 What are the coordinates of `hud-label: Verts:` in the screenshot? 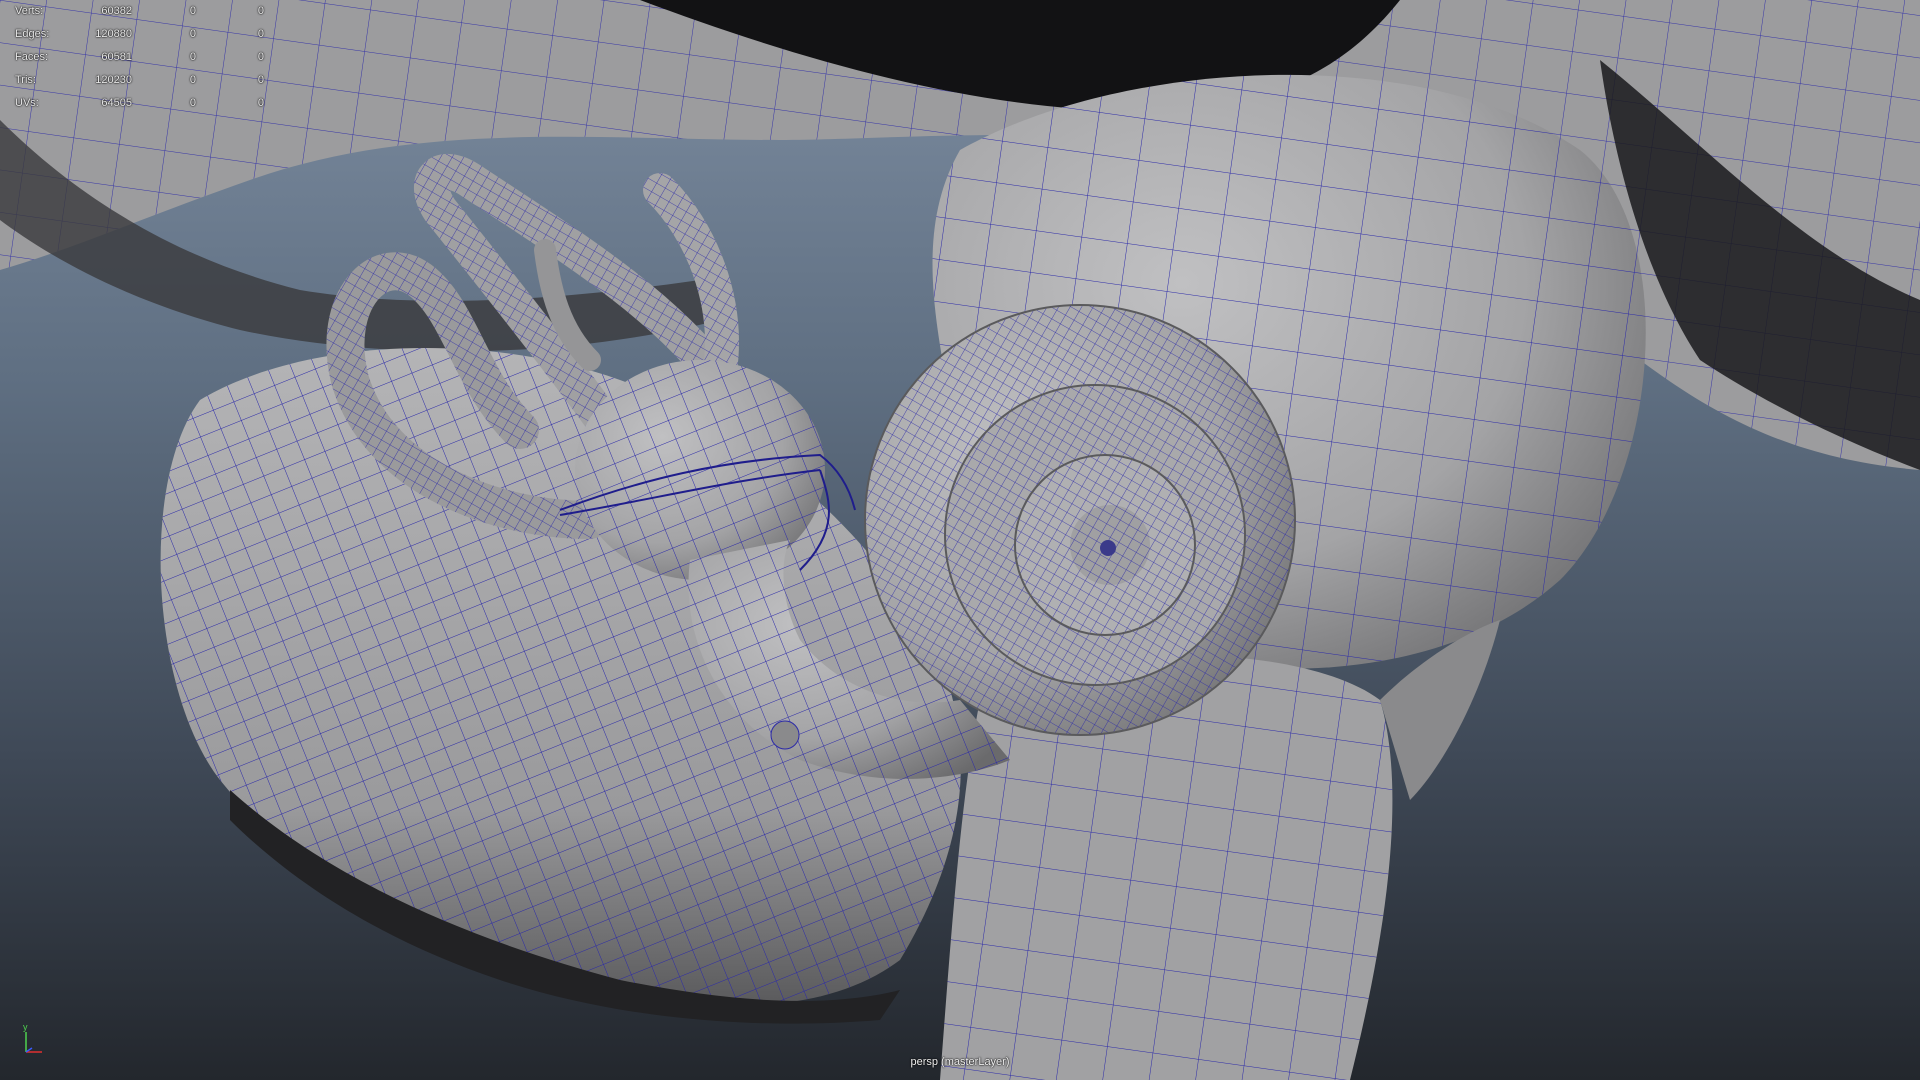 It's located at (29, 11).